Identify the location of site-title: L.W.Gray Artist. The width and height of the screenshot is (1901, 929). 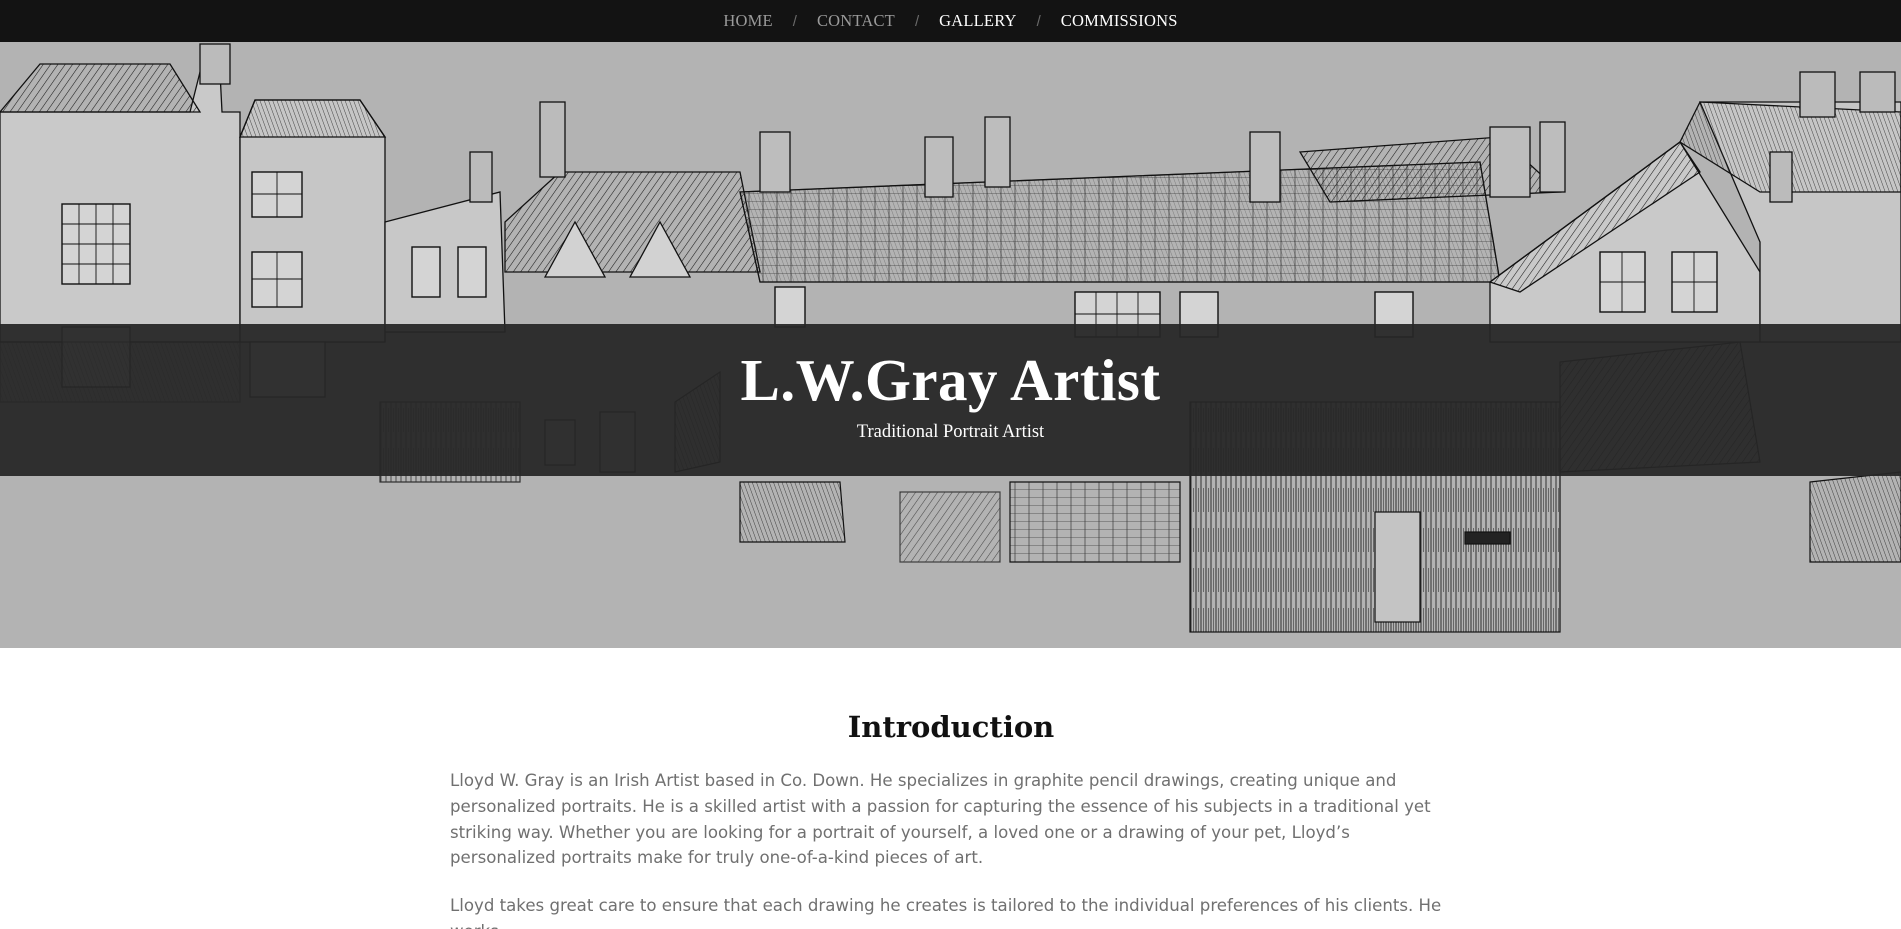
(950, 380).